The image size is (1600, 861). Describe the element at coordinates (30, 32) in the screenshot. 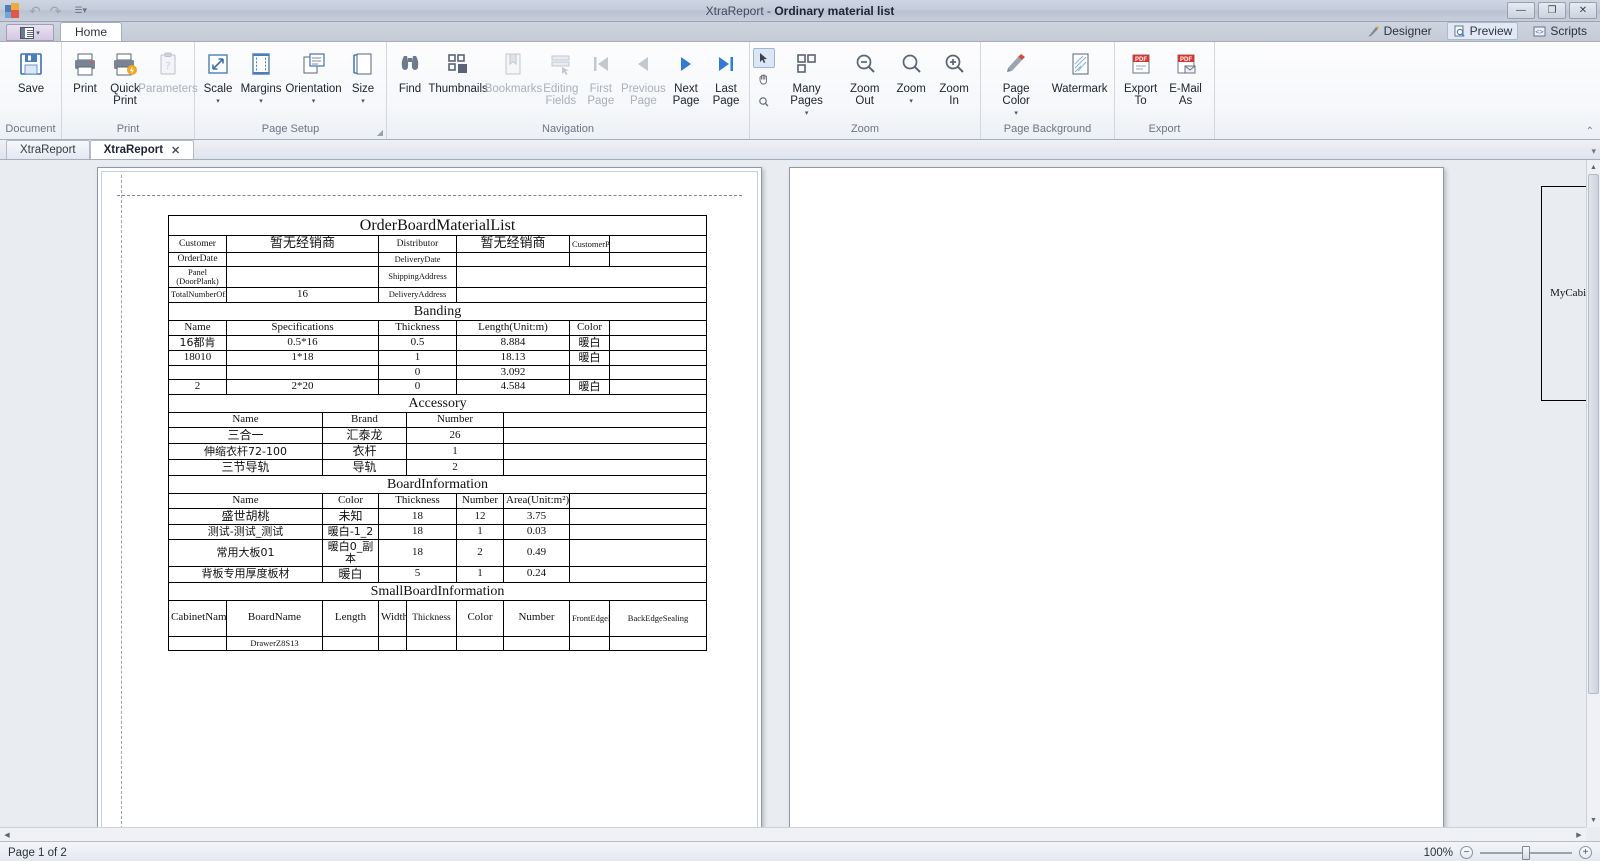

I see `application-menu-button: ▾` at that location.